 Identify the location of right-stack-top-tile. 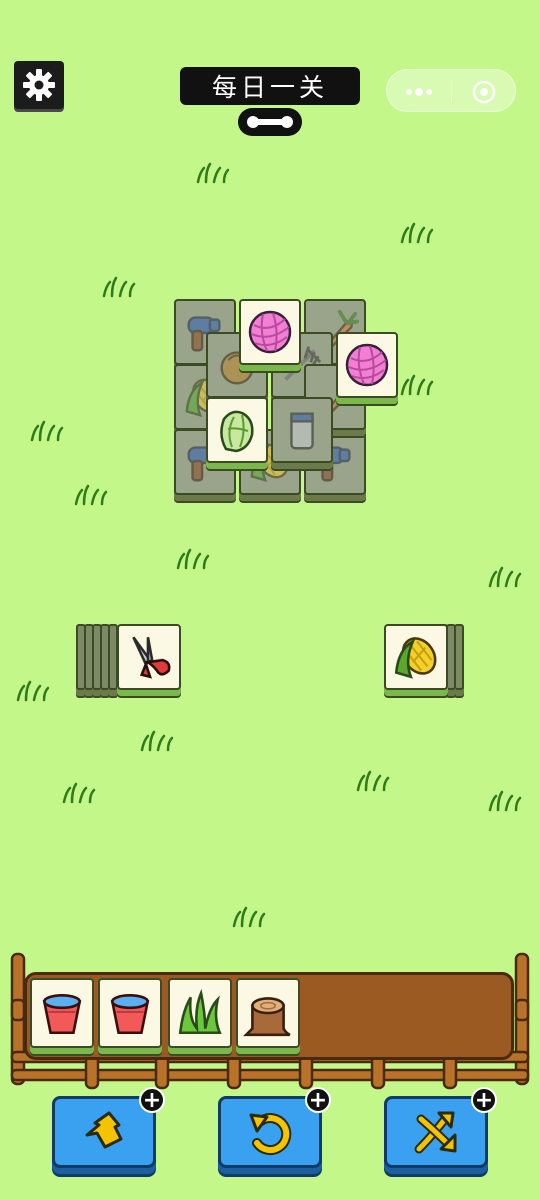
(416, 657).